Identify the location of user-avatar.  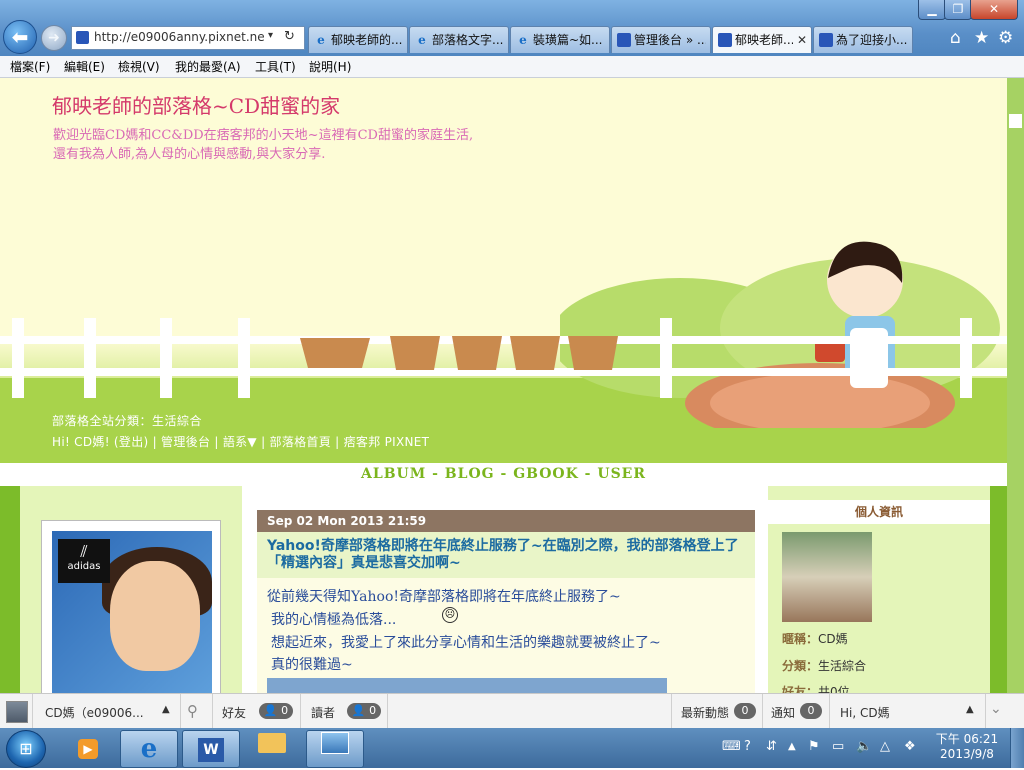
(17, 712).